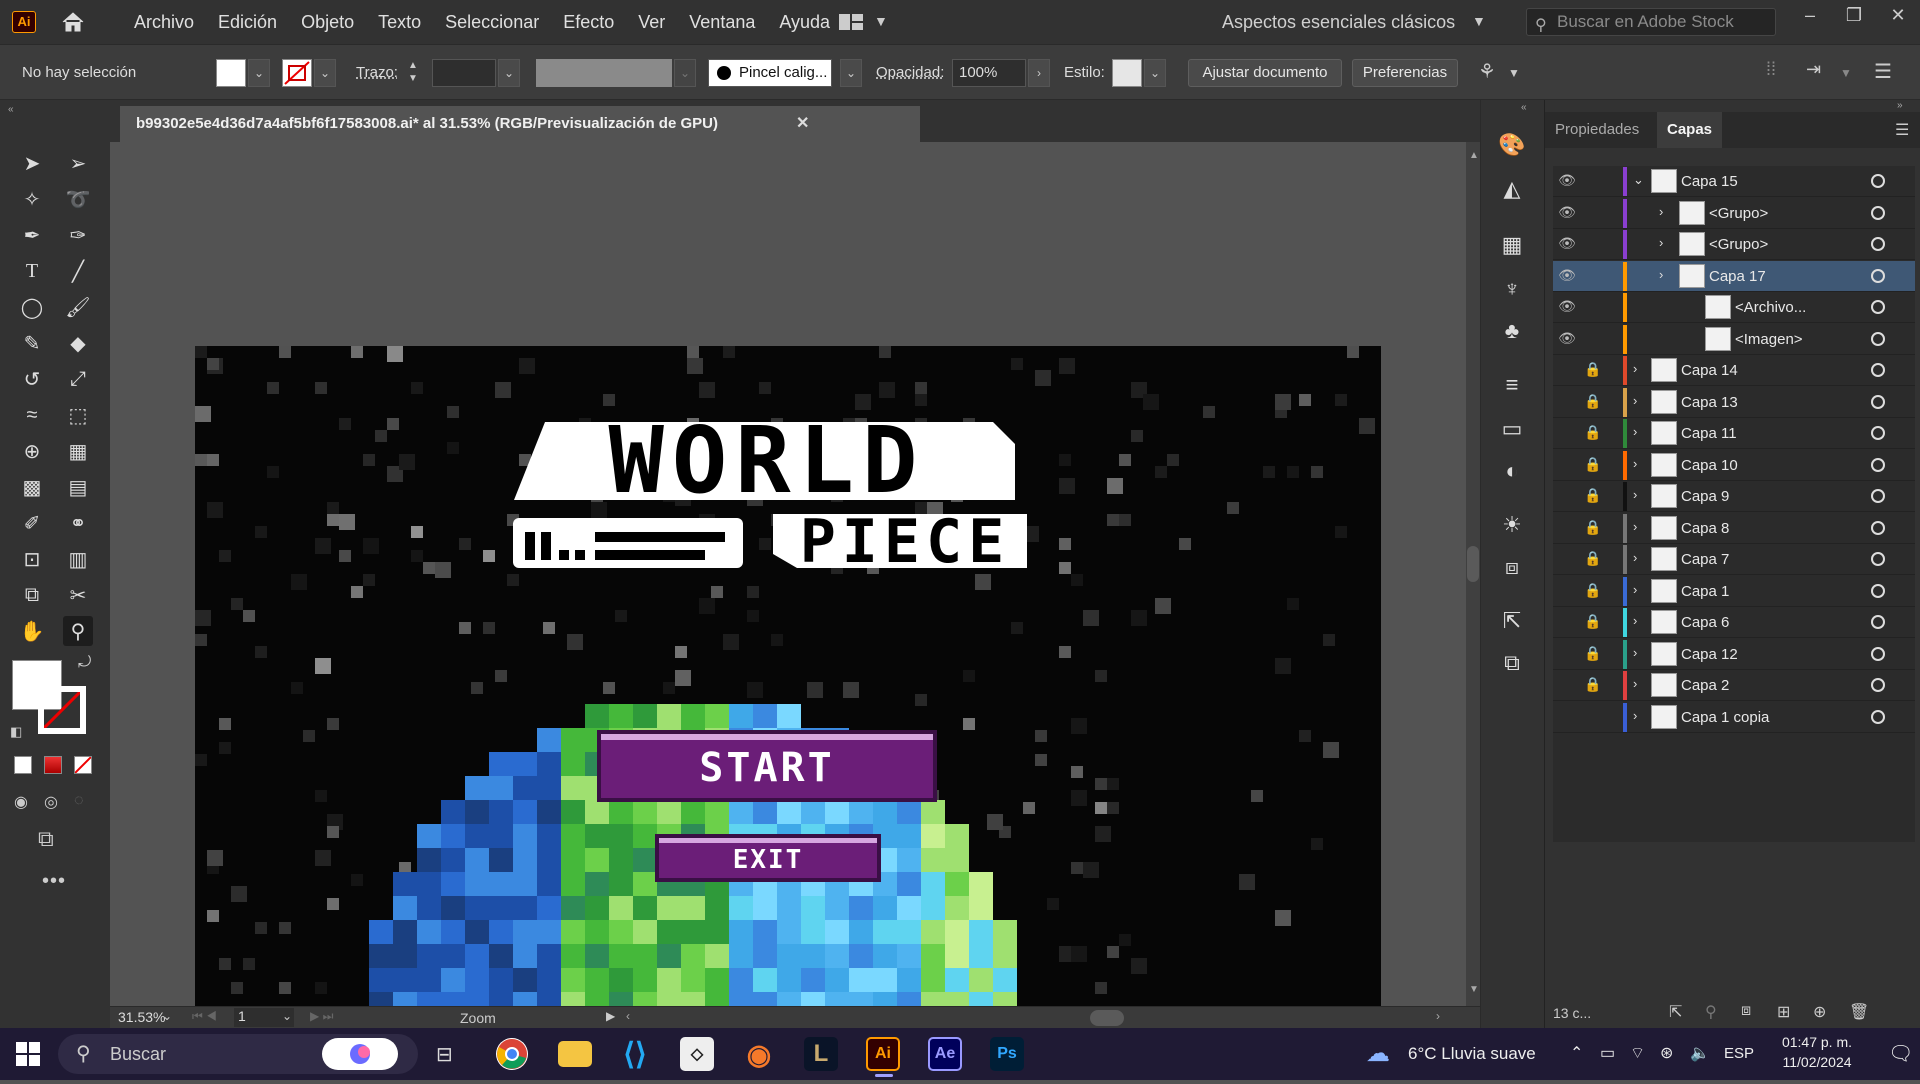 Image resolution: width=1920 pixels, height=1084 pixels. I want to click on photoshop-icon: Ps, so click(1007, 1054).